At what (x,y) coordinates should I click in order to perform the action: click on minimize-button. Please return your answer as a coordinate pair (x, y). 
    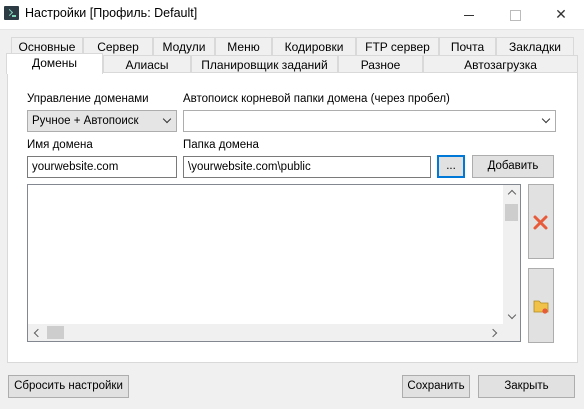
    Looking at the image, I should click on (469, 14).